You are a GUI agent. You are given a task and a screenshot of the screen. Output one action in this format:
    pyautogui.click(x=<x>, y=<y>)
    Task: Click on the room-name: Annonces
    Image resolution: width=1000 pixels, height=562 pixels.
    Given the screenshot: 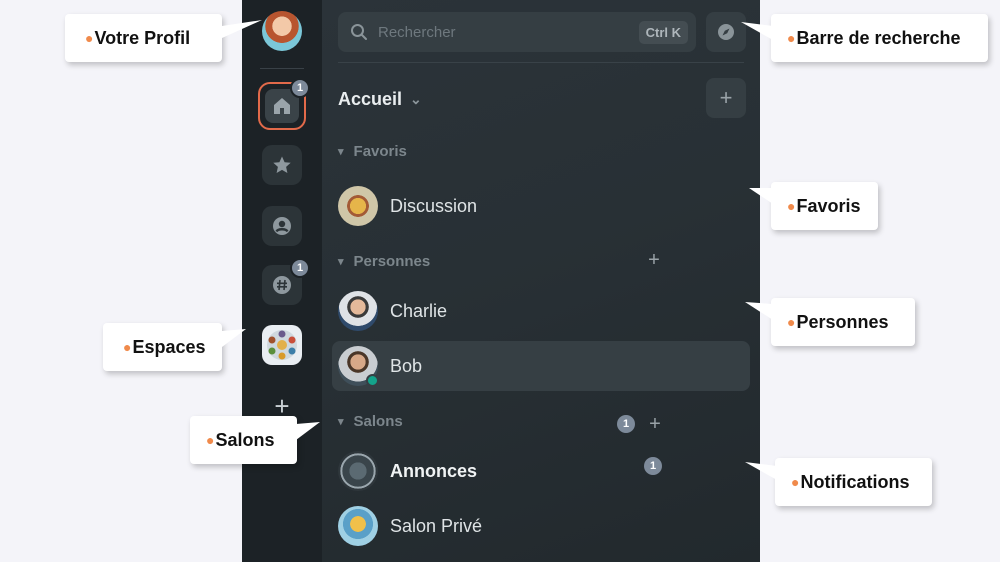 What is the action you would take?
    pyautogui.click(x=434, y=470)
    